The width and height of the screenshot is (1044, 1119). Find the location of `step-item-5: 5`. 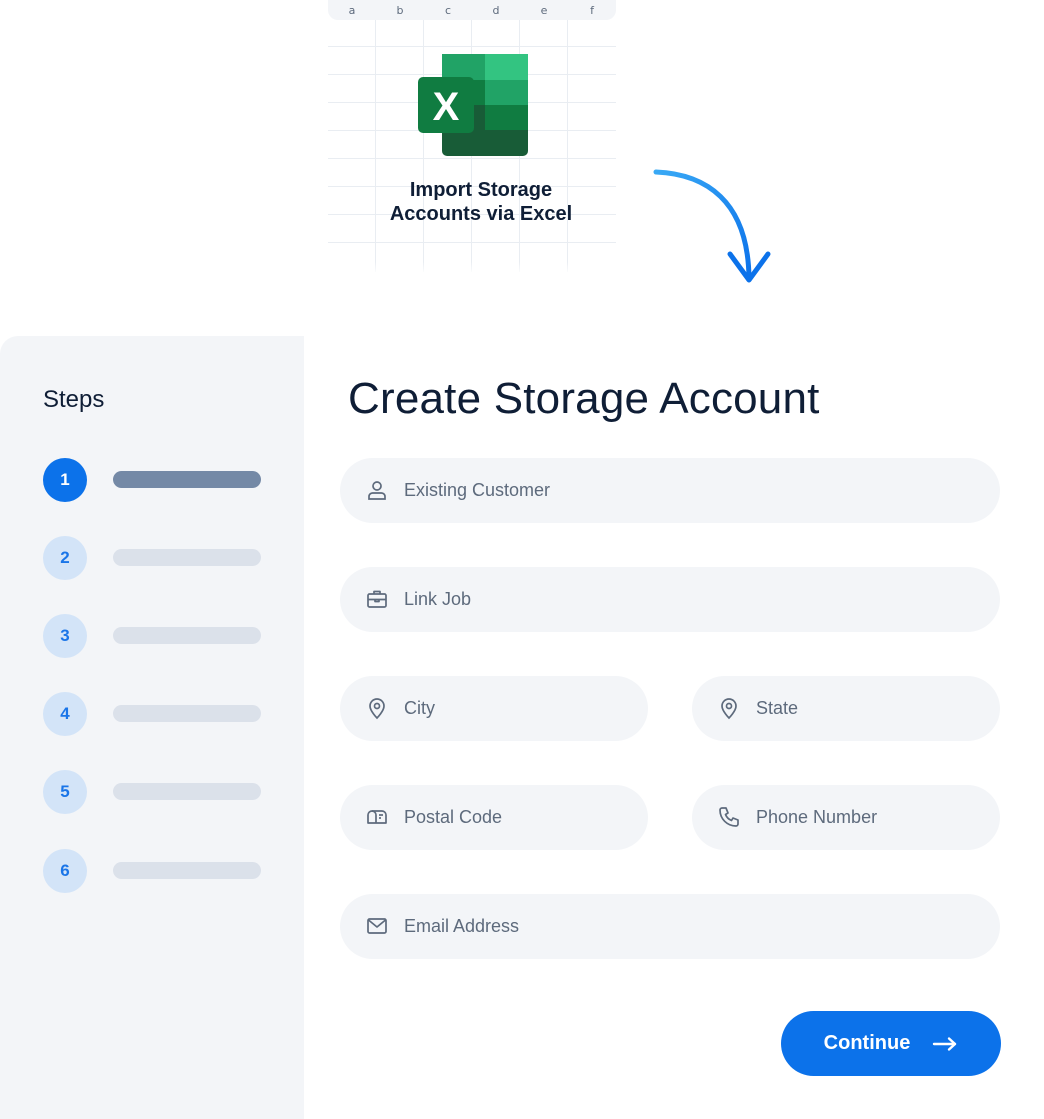

step-item-5: 5 is located at coordinates (153, 792).